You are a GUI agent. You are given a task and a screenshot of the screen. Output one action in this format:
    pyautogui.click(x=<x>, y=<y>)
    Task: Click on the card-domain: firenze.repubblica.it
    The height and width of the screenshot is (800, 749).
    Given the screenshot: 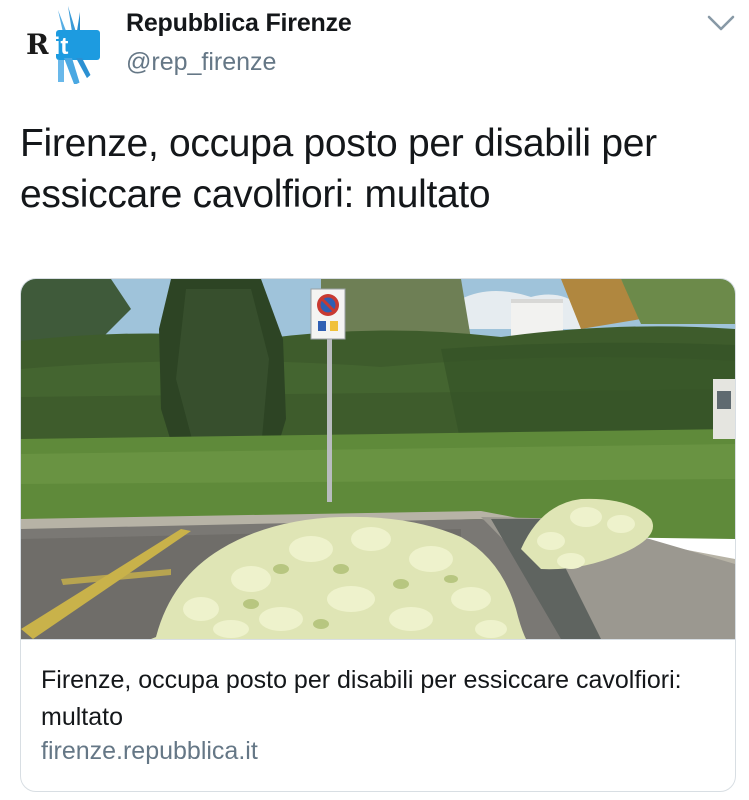 What is the action you would take?
    pyautogui.click(x=149, y=751)
    